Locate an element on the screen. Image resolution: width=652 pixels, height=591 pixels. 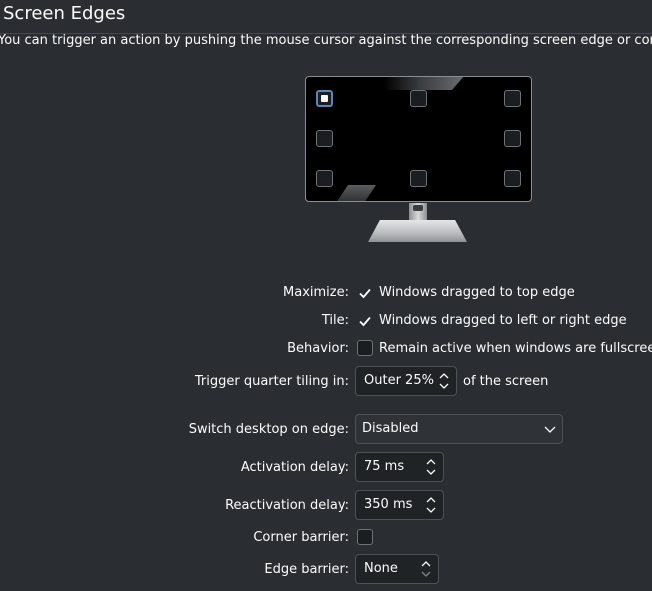
tile-checkbox is located at coordinates (365, 321).